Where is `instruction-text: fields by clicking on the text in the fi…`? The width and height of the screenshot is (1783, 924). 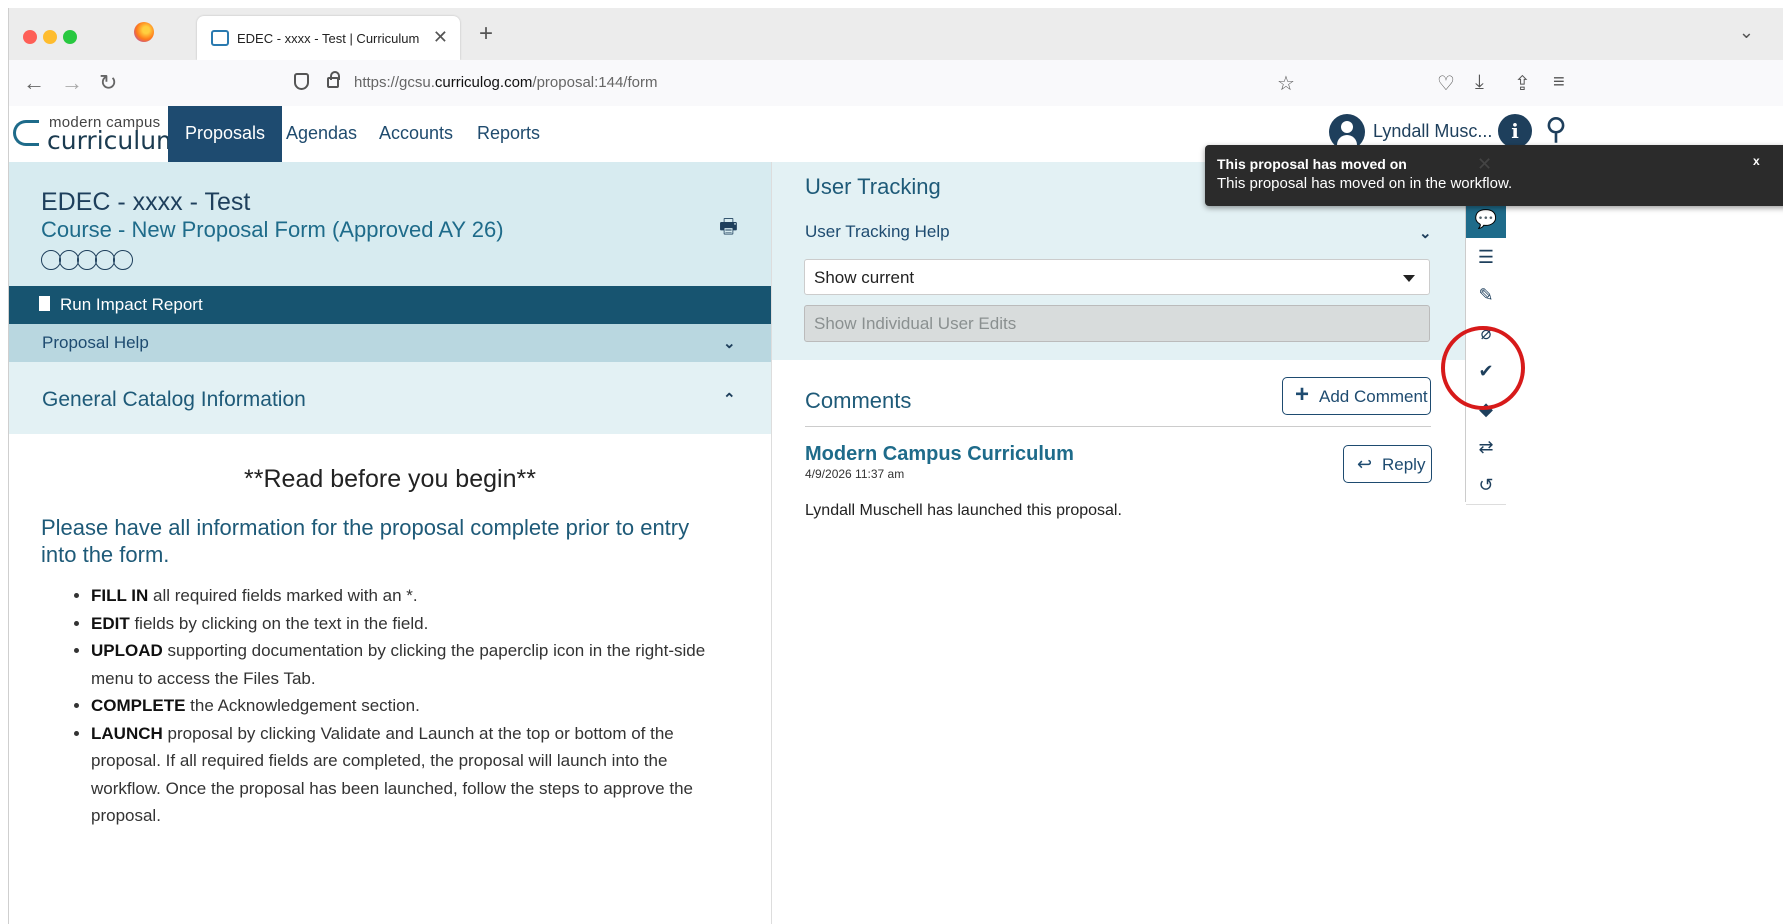 instruction-text: fields by clicking on the text in the fi… is located at coordinates (279, 623).